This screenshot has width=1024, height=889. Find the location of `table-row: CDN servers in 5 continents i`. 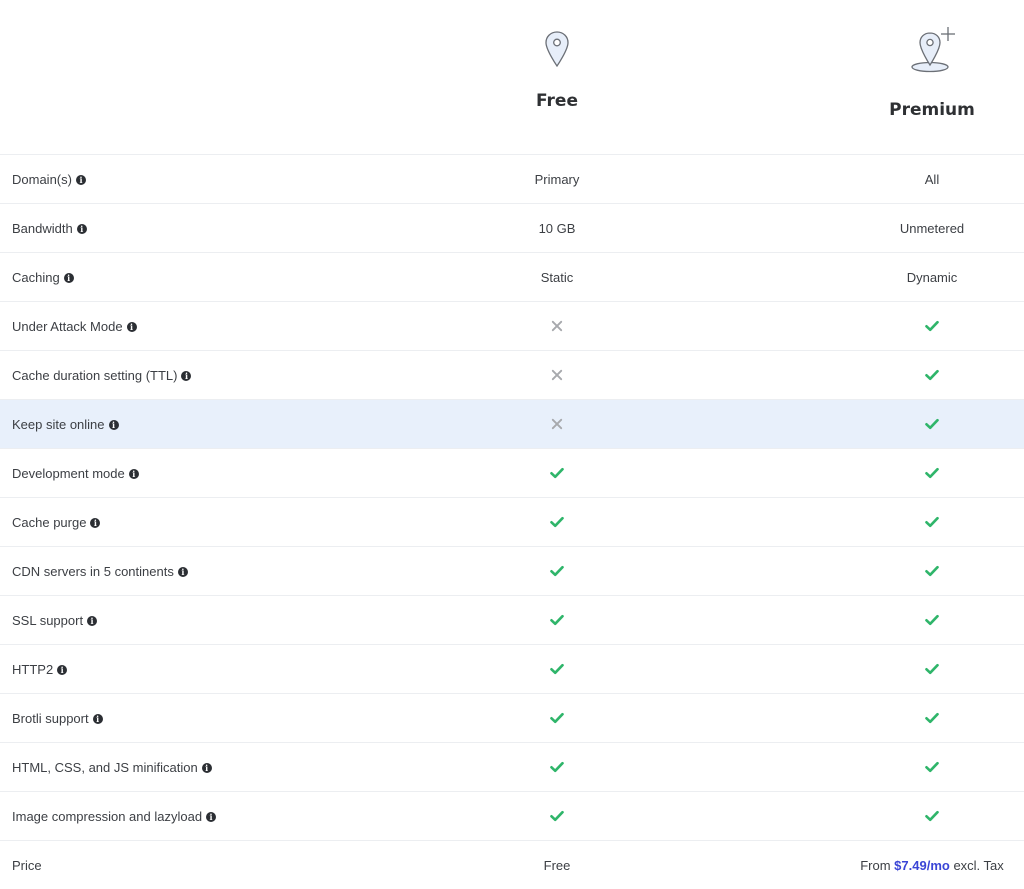

table-row: CDN servers in 5 continents i is located at coordinates (512, 571).